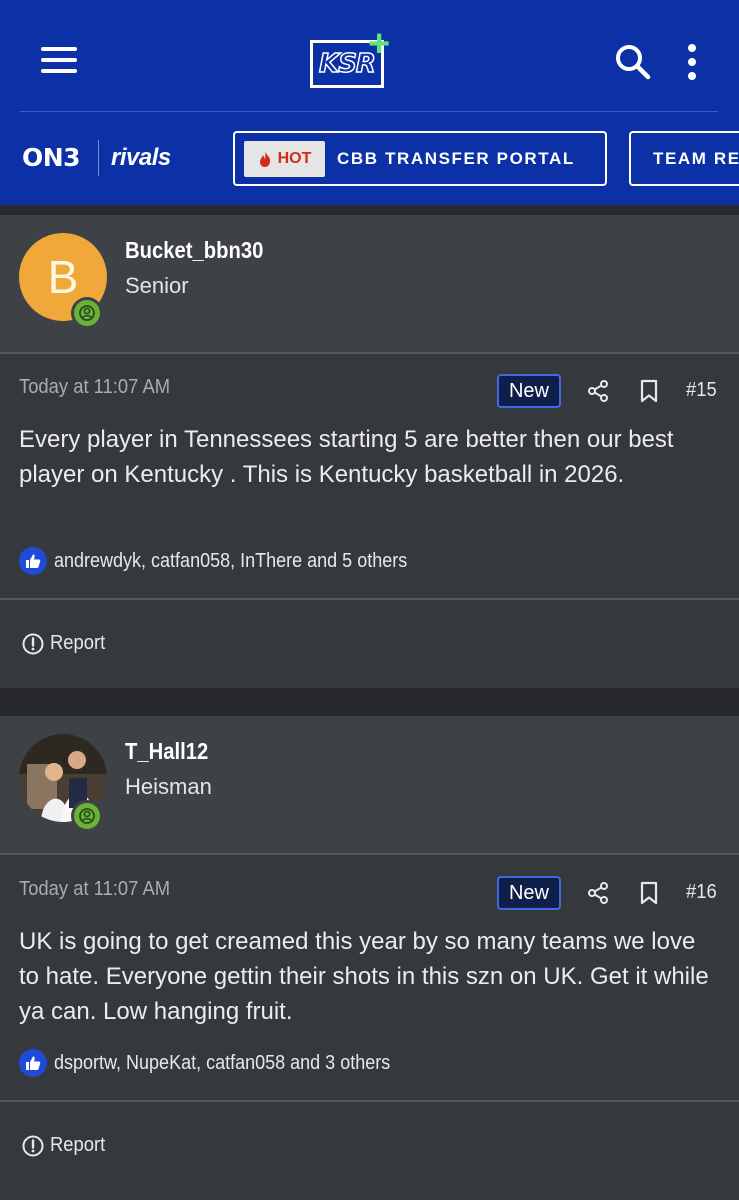 Image resolution: width=739 pixels, height=1200 pixels. Describe the element at coordinates (51, 157) in the screenshot. I see `on3-logo: ON3` at that location.